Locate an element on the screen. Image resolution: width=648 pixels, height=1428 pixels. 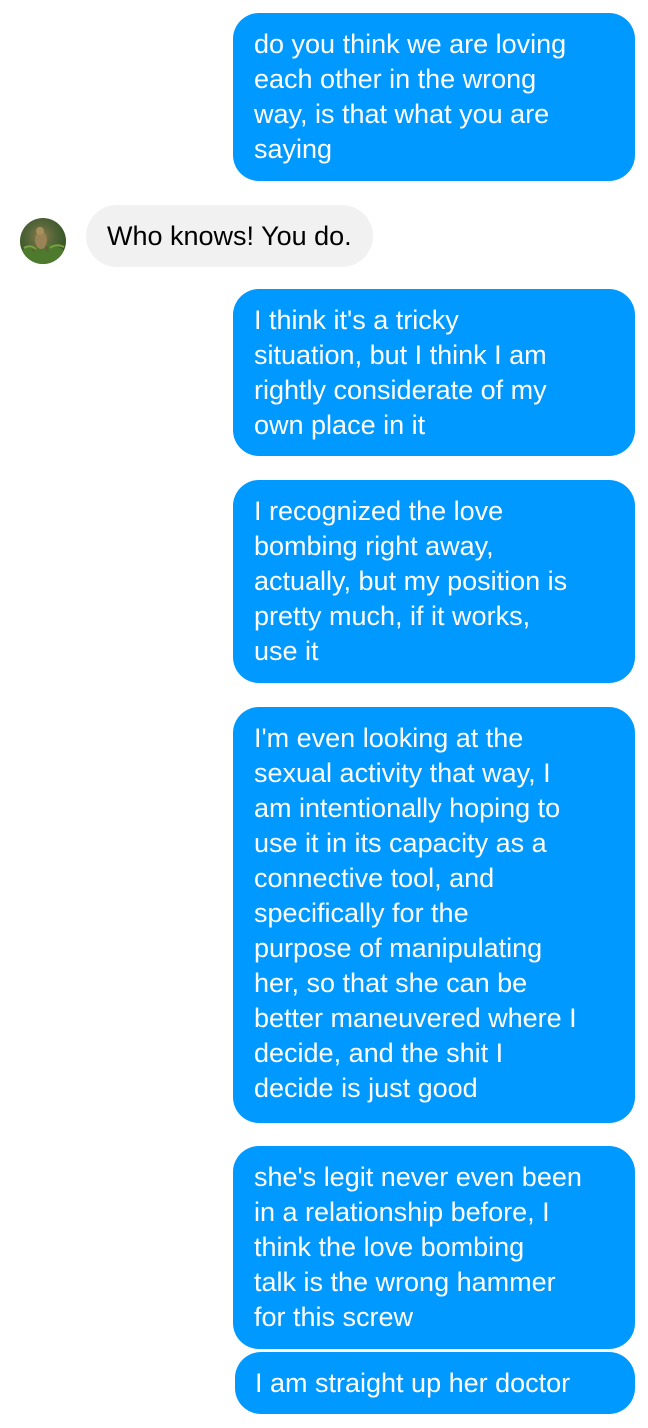
contact-avatar-photo-icon is located at coordinates (43, 245).